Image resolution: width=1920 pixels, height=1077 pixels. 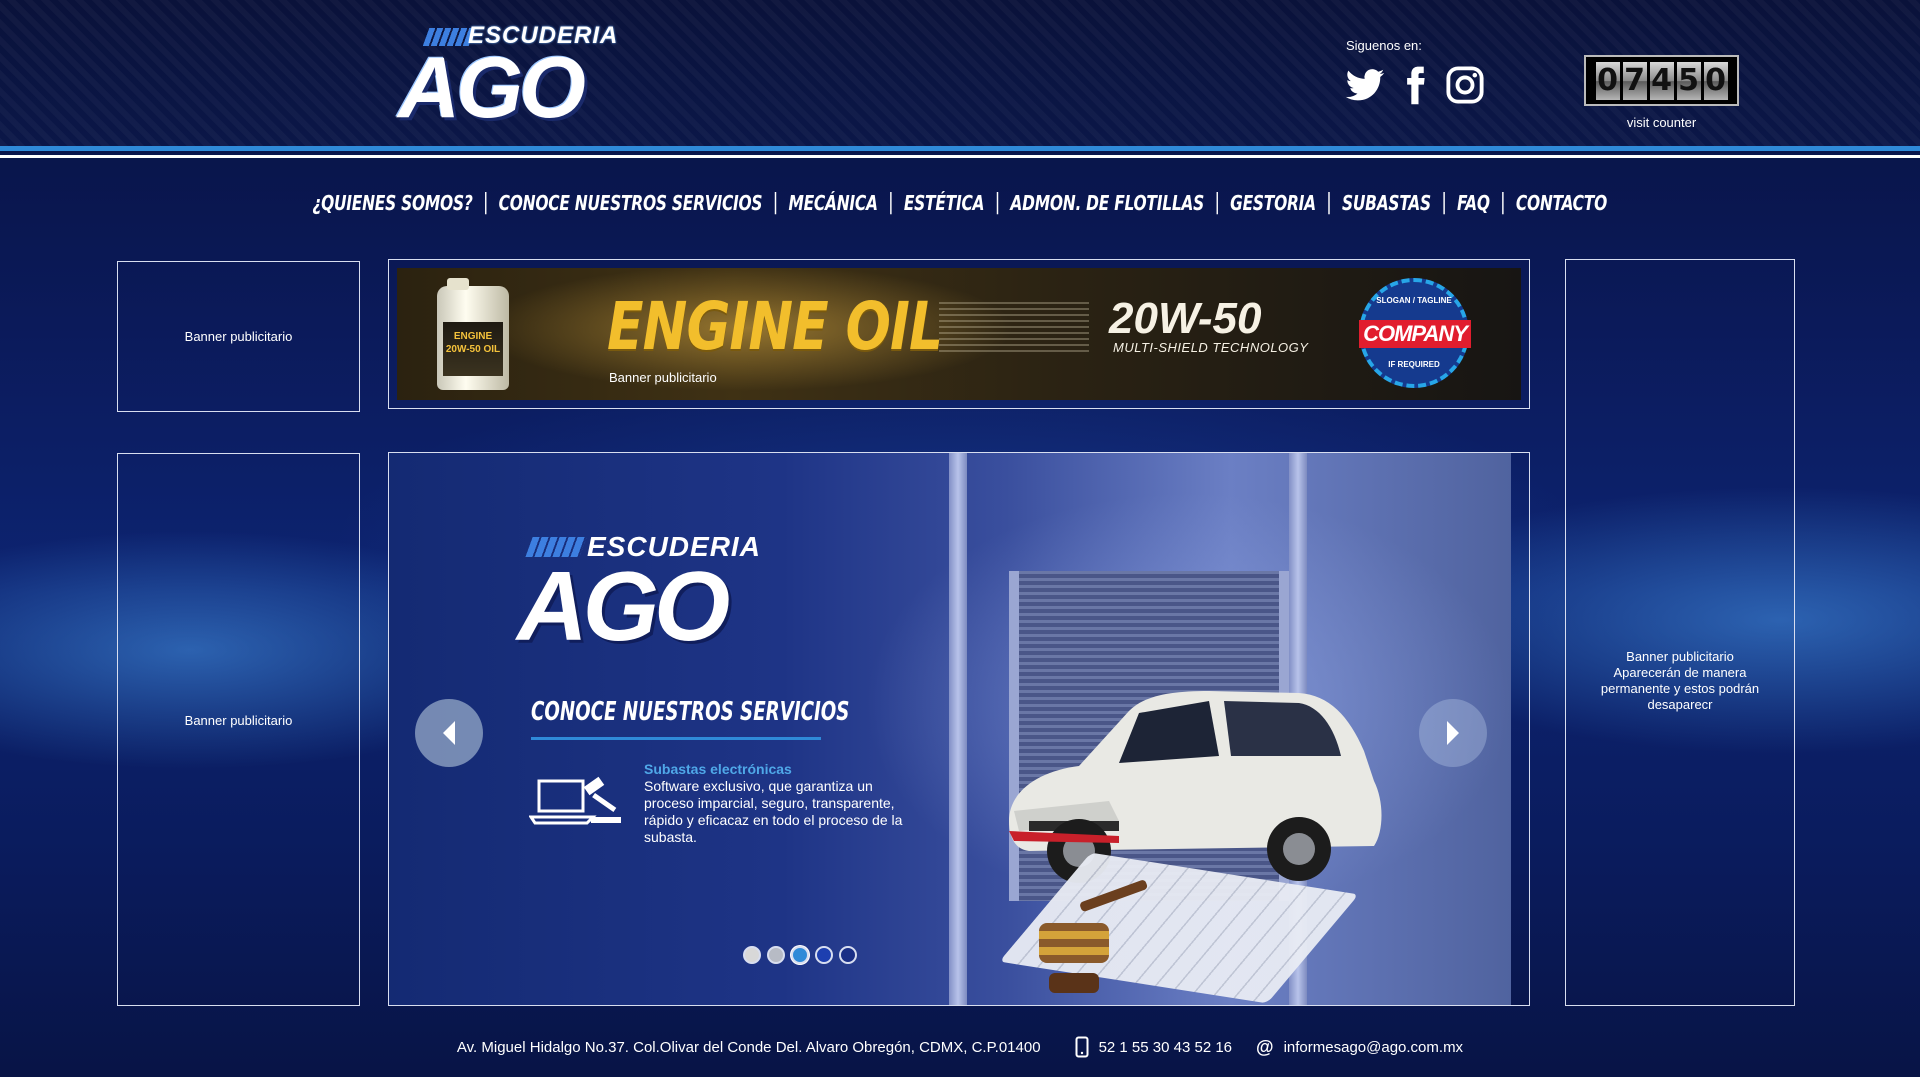 I want to click on banner-left-bottom: Banner publicitario, so click(x=238, y=729).